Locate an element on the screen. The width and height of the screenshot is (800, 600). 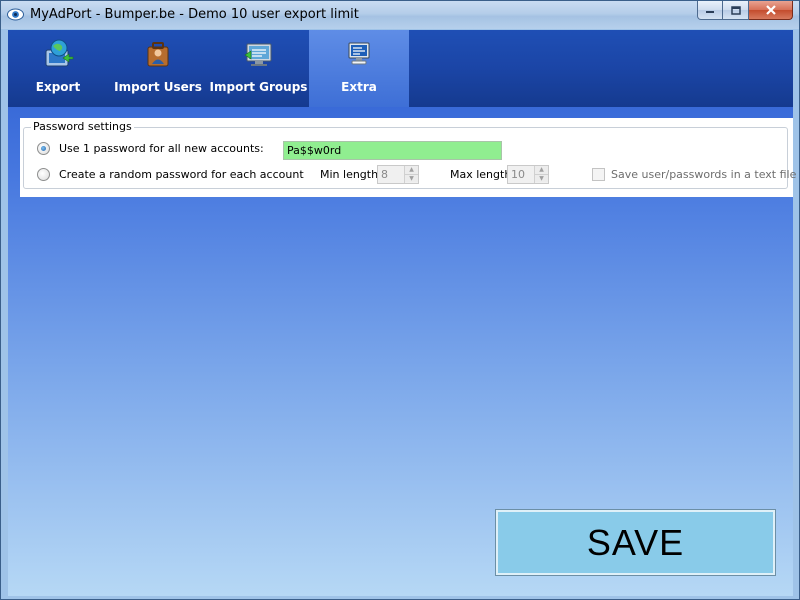
globe-export-icon is located at coordinates (59, 53).